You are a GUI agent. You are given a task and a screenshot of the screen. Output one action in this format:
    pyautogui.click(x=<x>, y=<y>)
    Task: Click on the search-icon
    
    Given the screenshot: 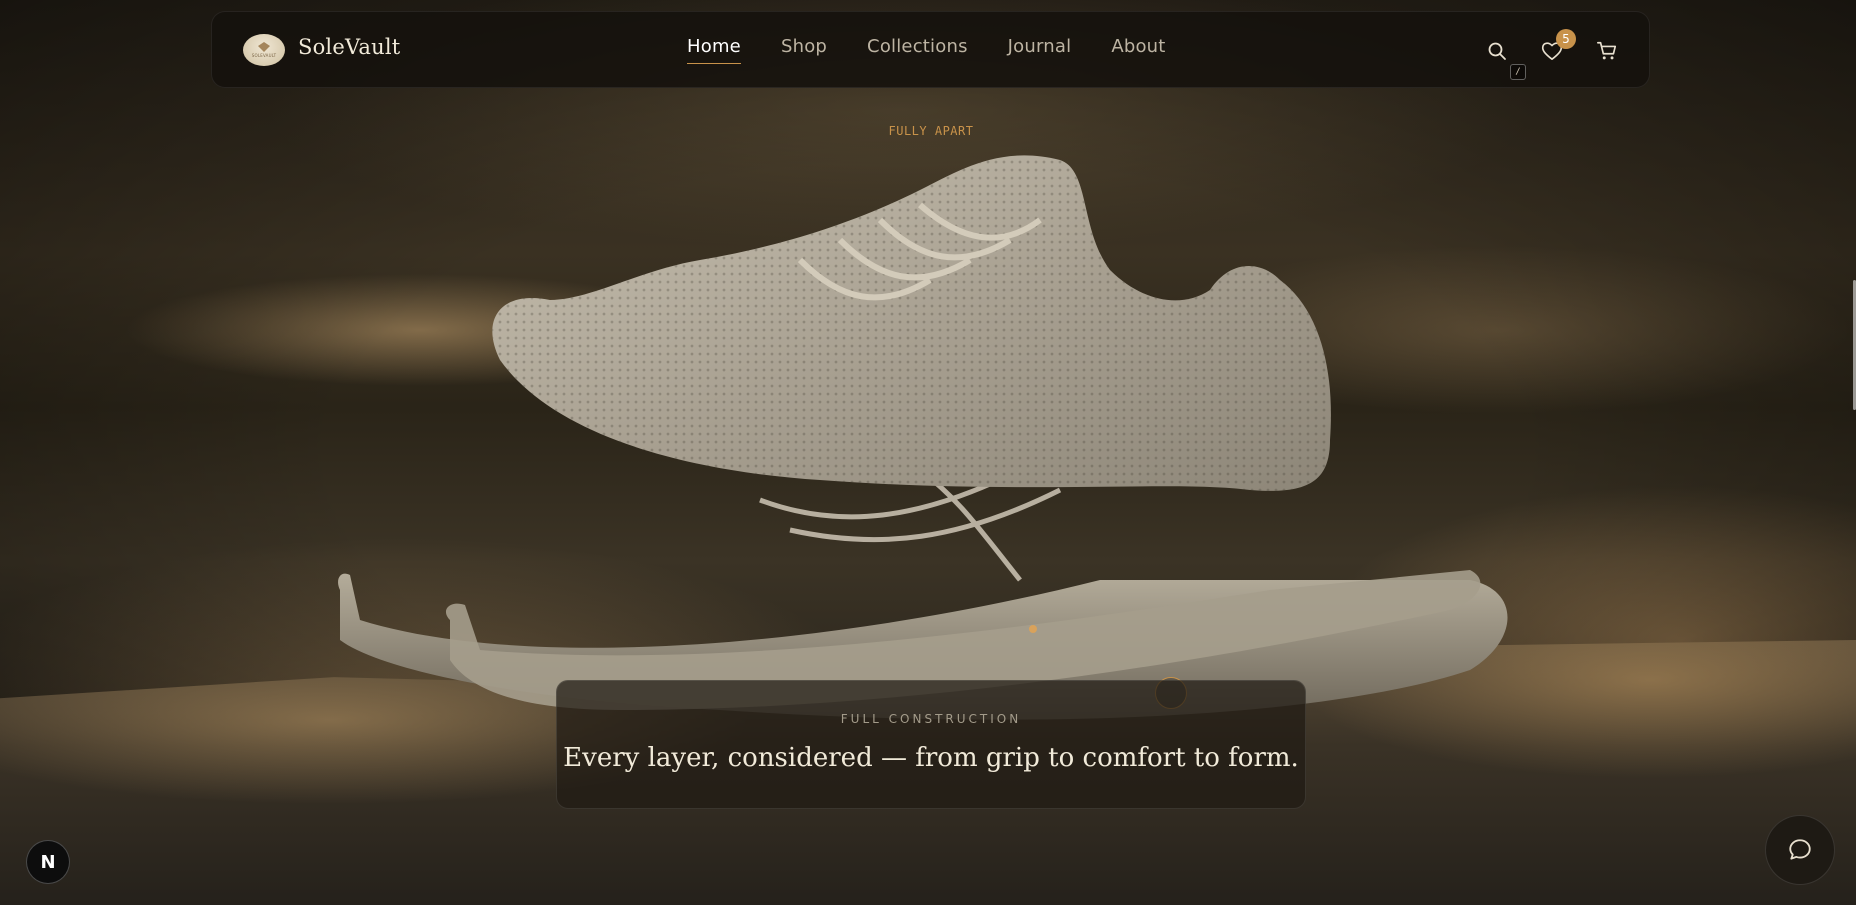 What is the action you would take?
    pyautogui.click(x=1497, y=51)
    